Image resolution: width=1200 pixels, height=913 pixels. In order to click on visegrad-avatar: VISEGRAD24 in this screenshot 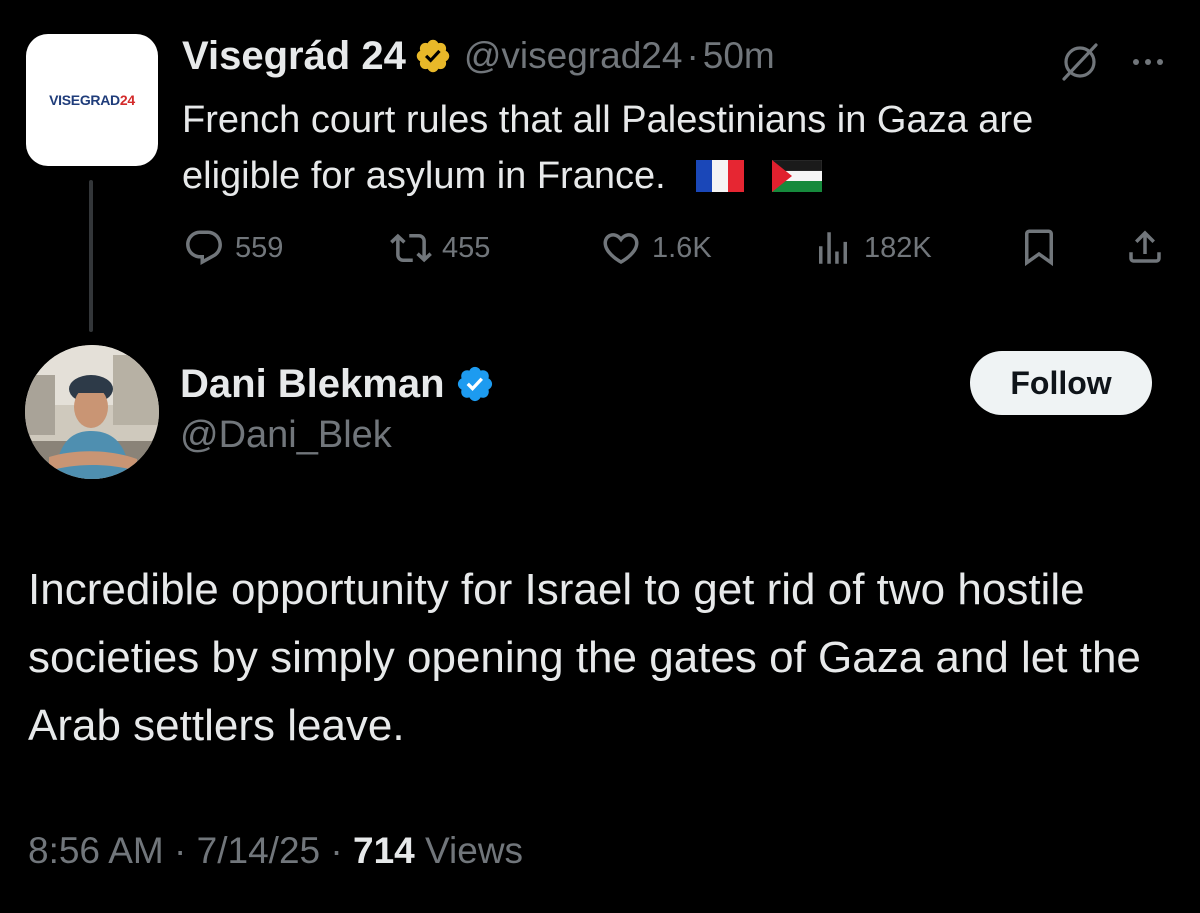, I will do `click(92, 100)`.